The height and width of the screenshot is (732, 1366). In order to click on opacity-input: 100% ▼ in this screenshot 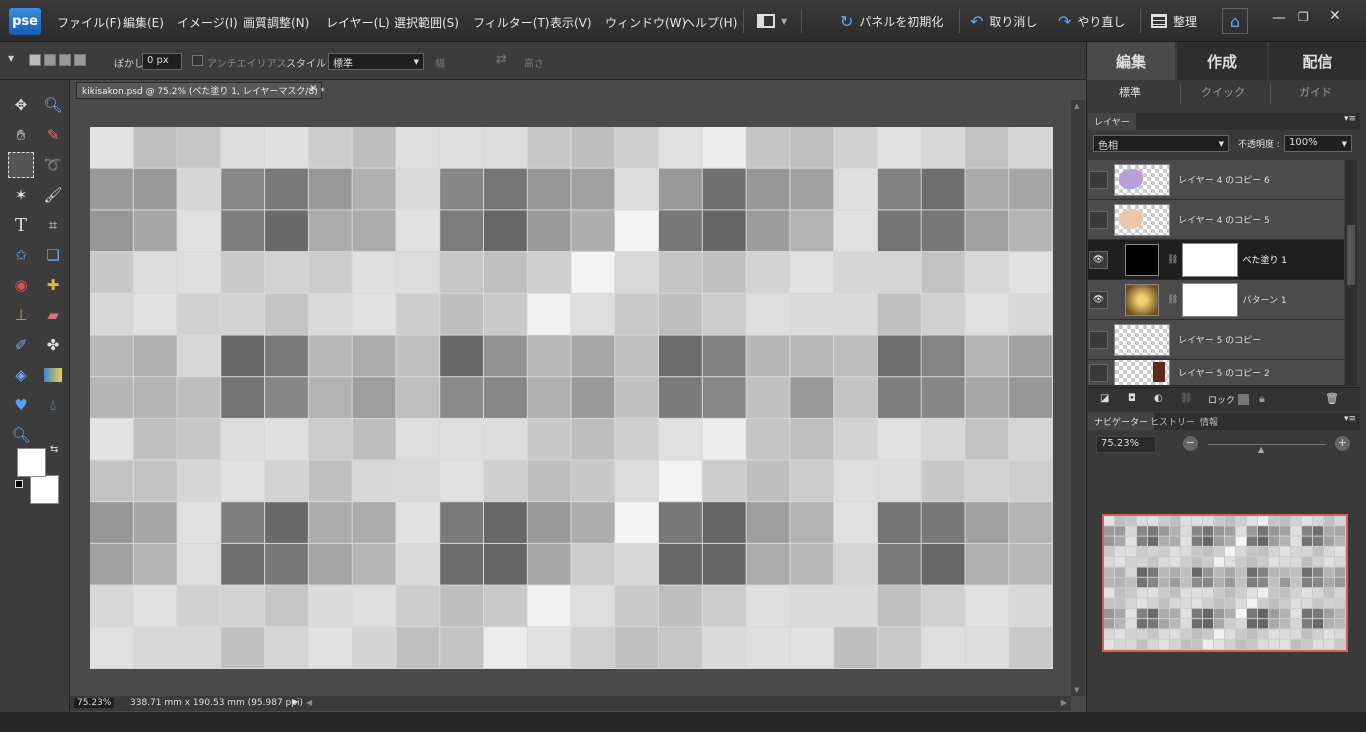, I will do `click(1318, 143)`.